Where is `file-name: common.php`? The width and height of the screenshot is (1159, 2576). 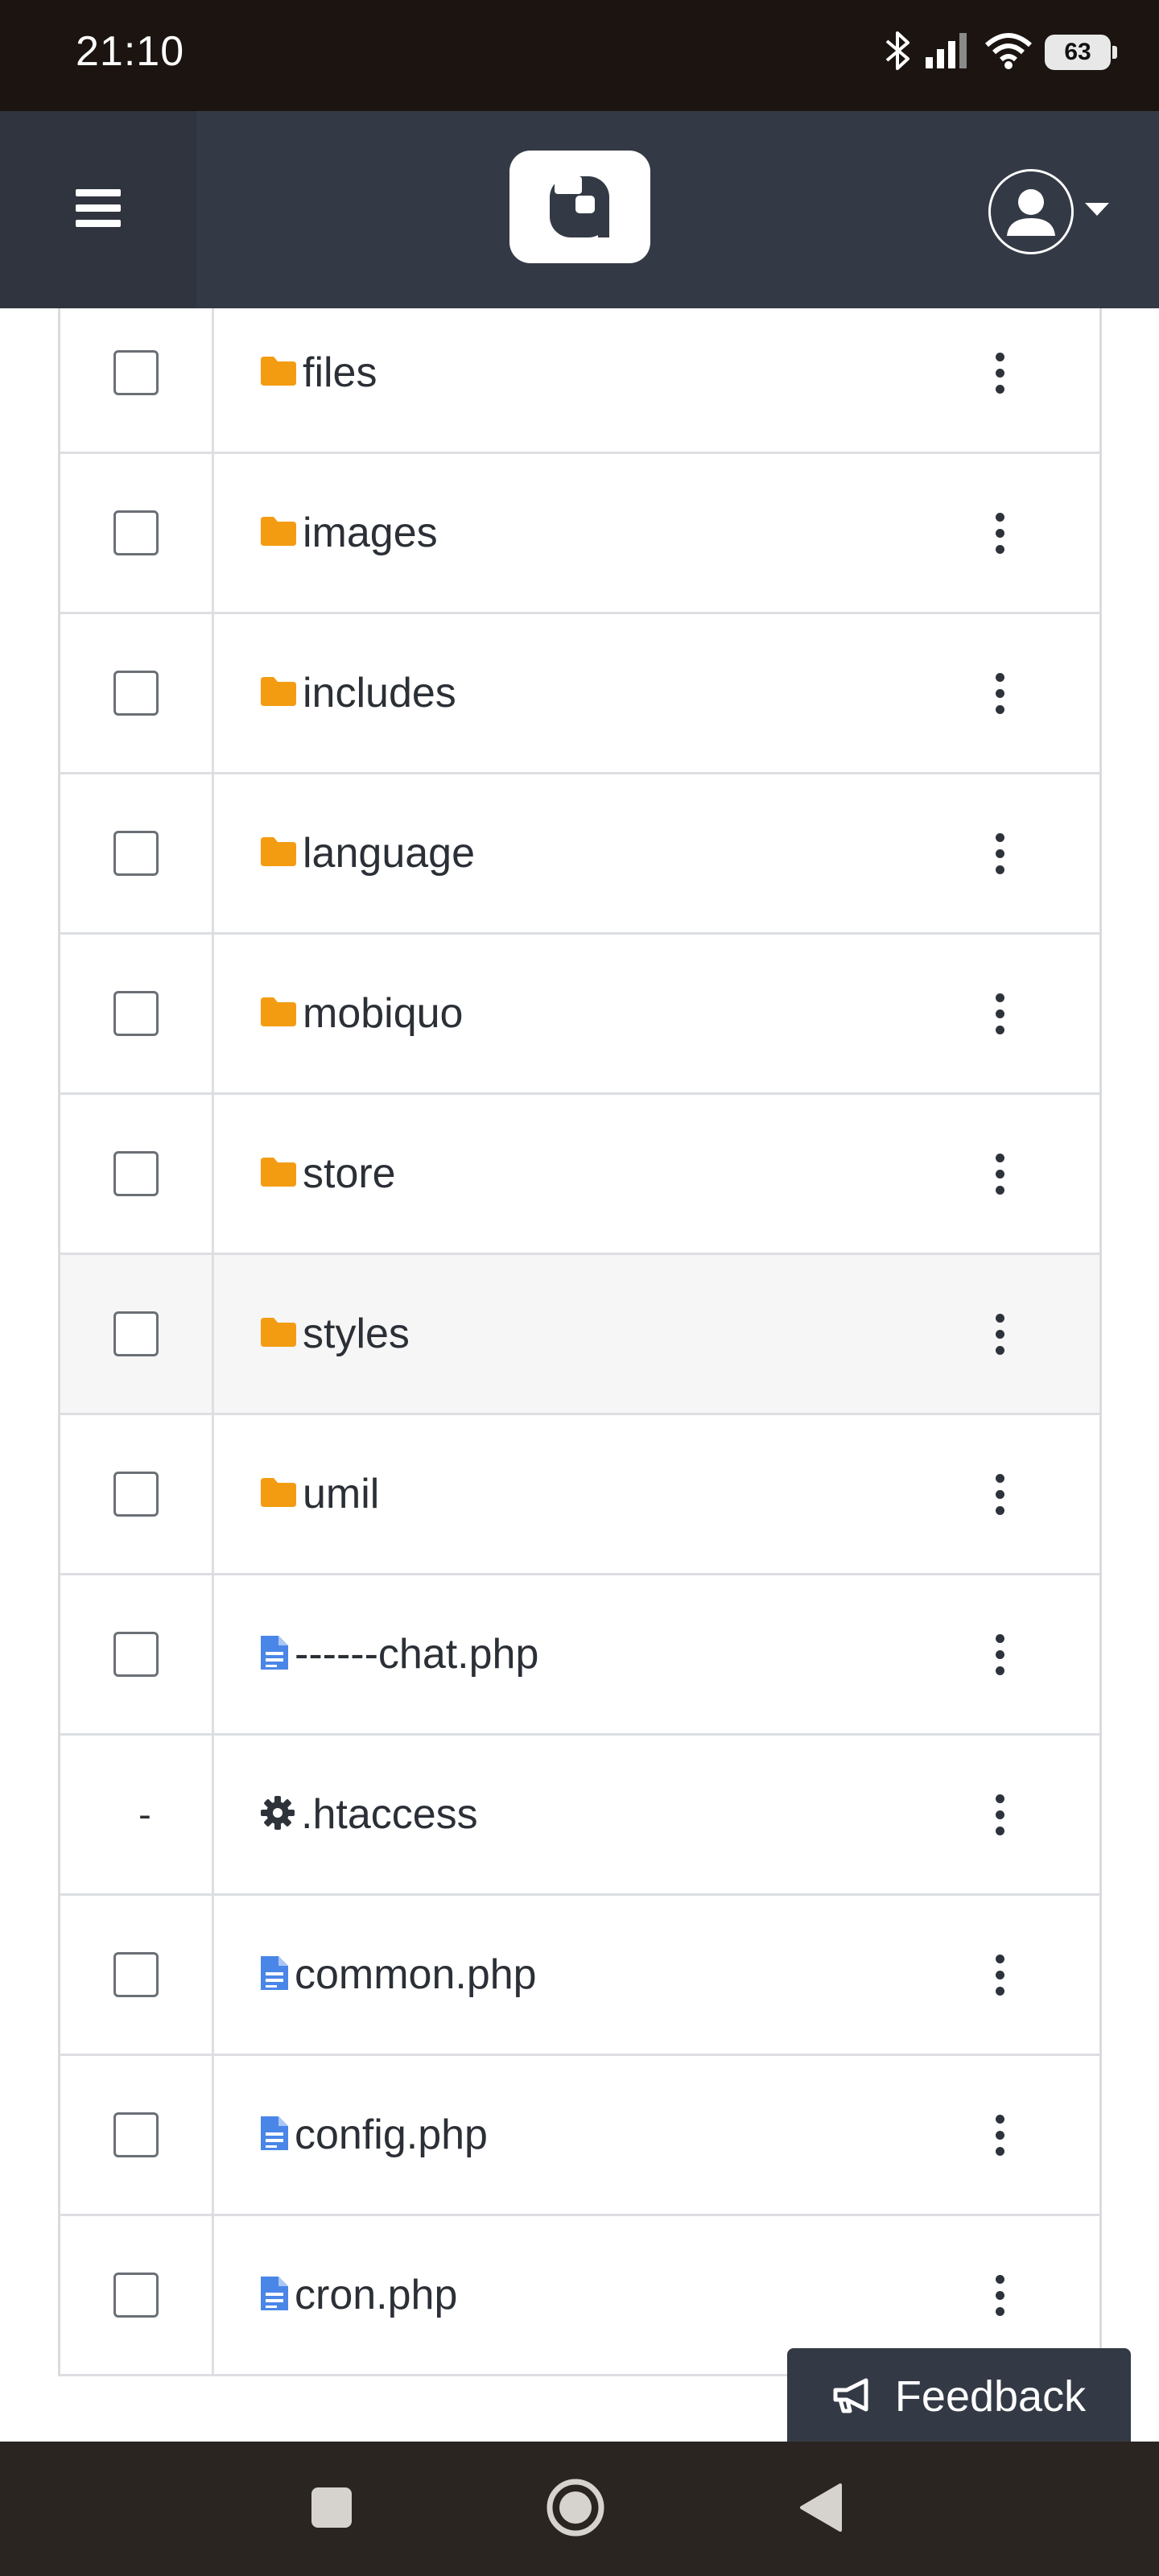
file-name: common.php is located at coordinates (416, 1975).